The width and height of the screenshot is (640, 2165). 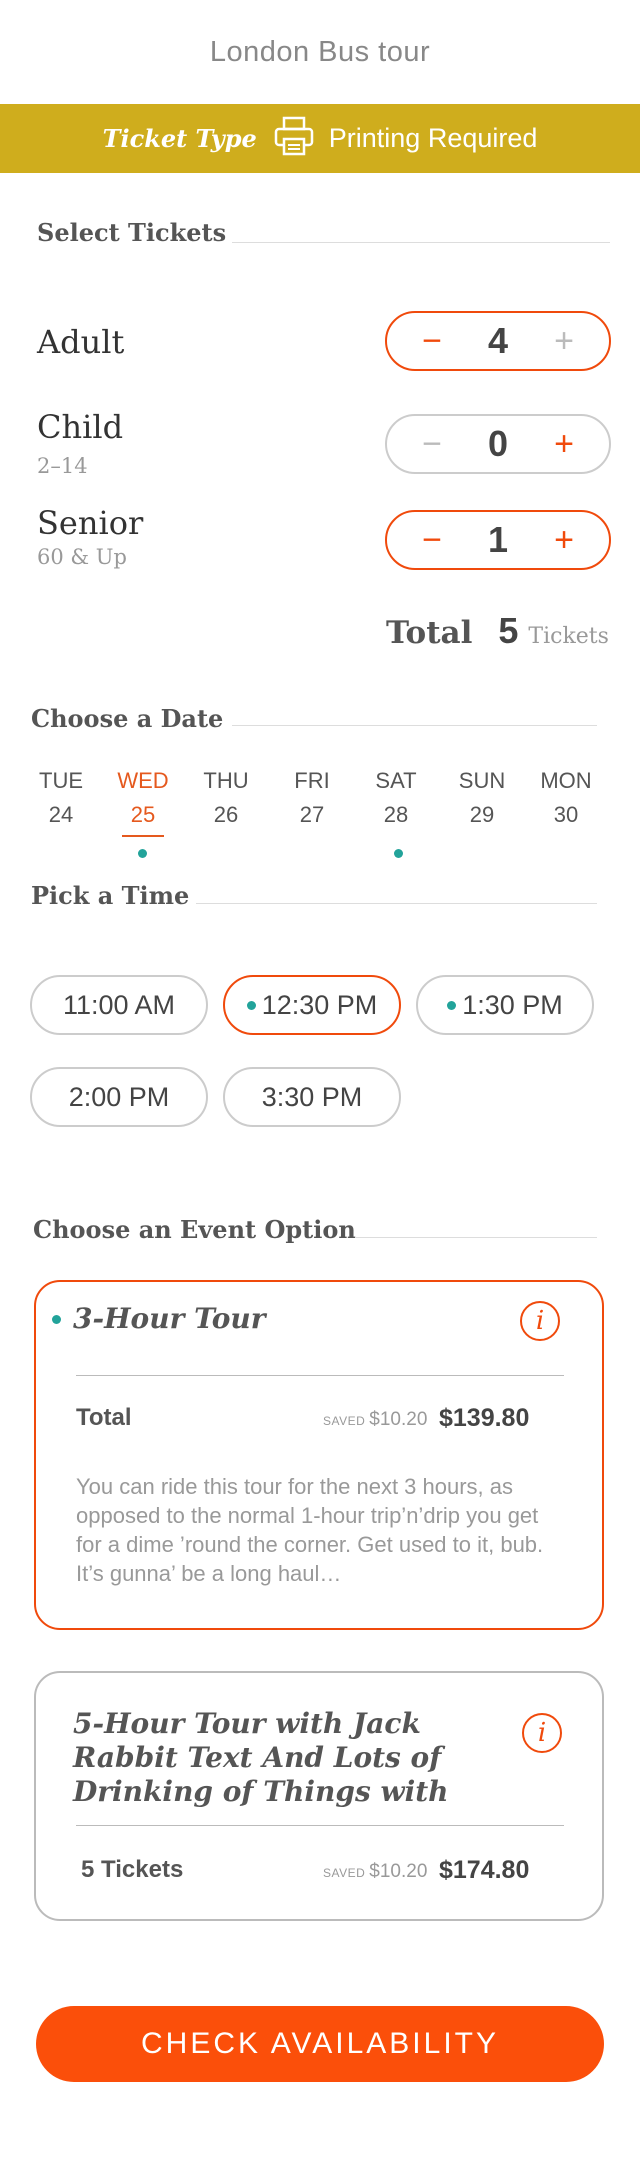 What do you see at coordinates (294, 138) in the screenshot?
I see `printer-icon` at bounding box center [294, 138].